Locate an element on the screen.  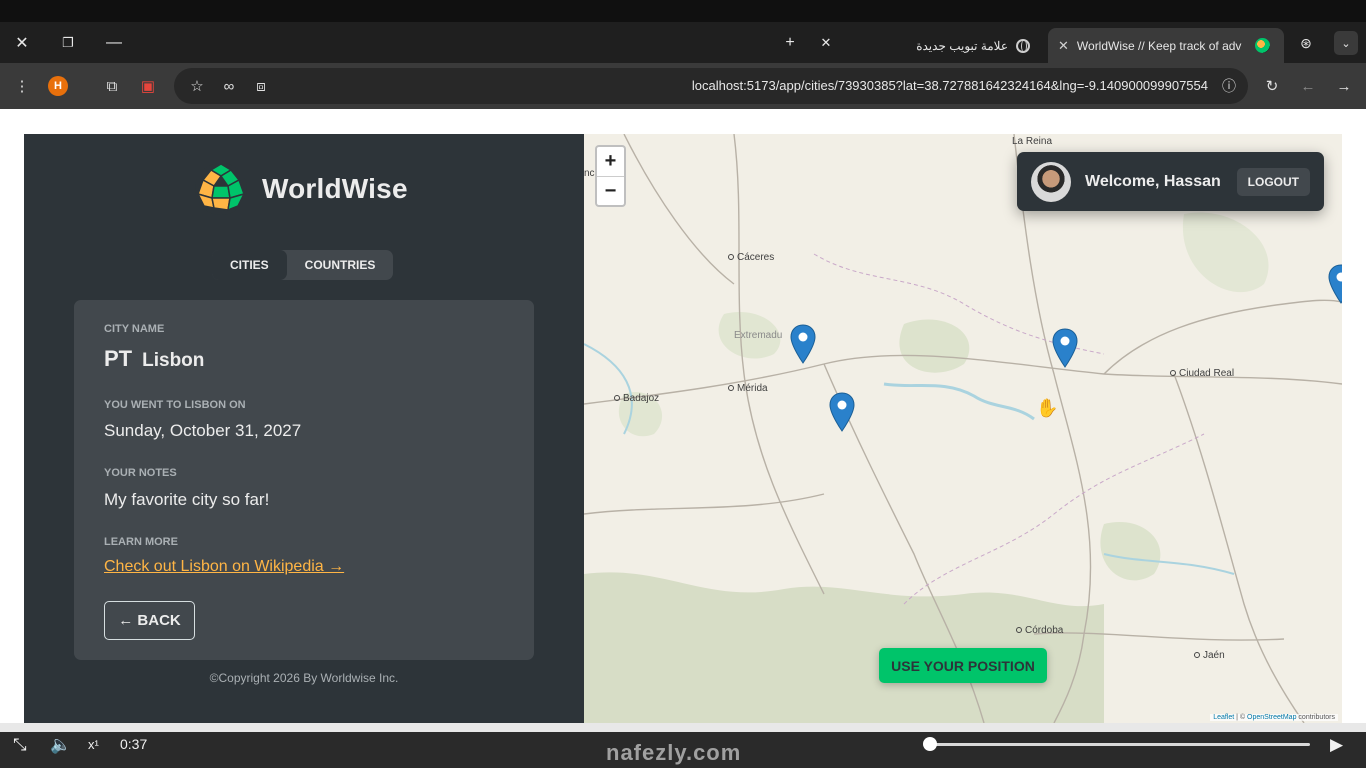
tab-new-tab: علامة تبويب جديدة is located at coordinates (940, 45).